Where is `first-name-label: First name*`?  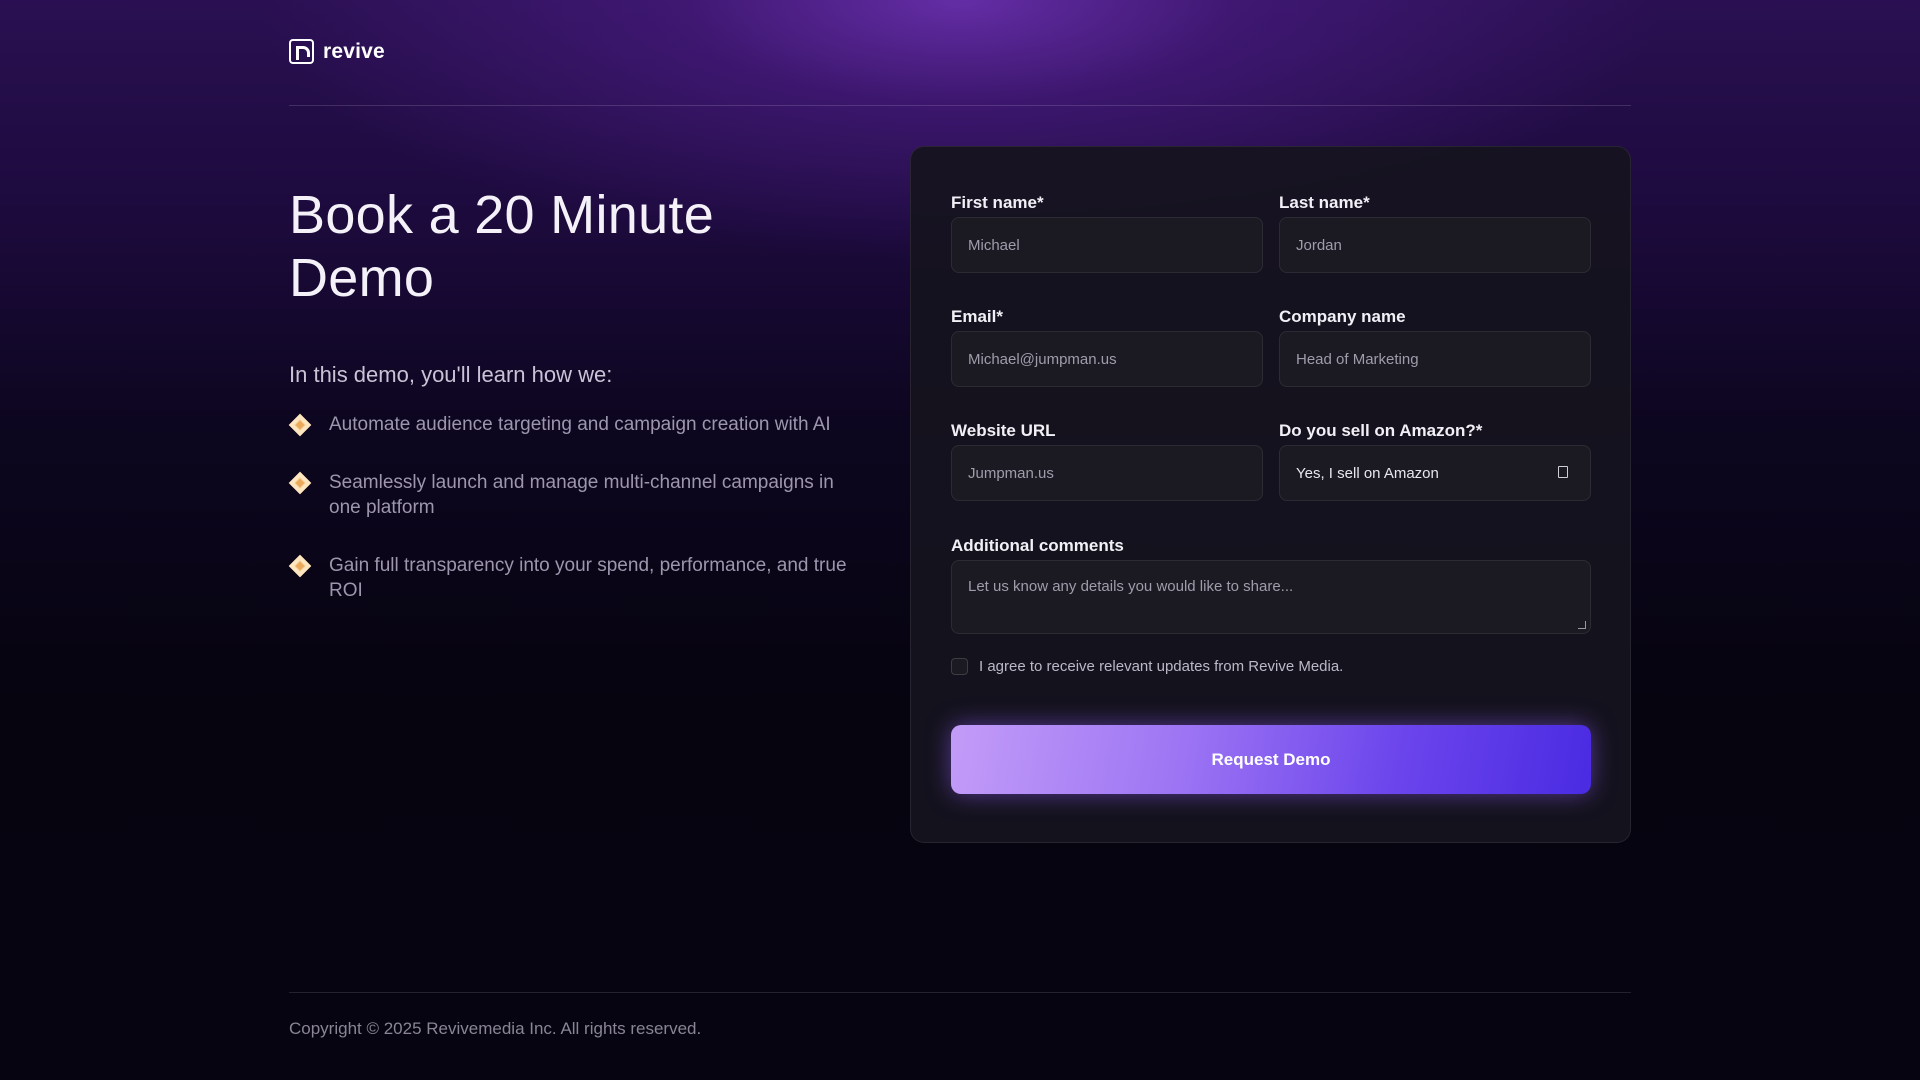 first-name-label: First name* is located at coordinates (997, 202).